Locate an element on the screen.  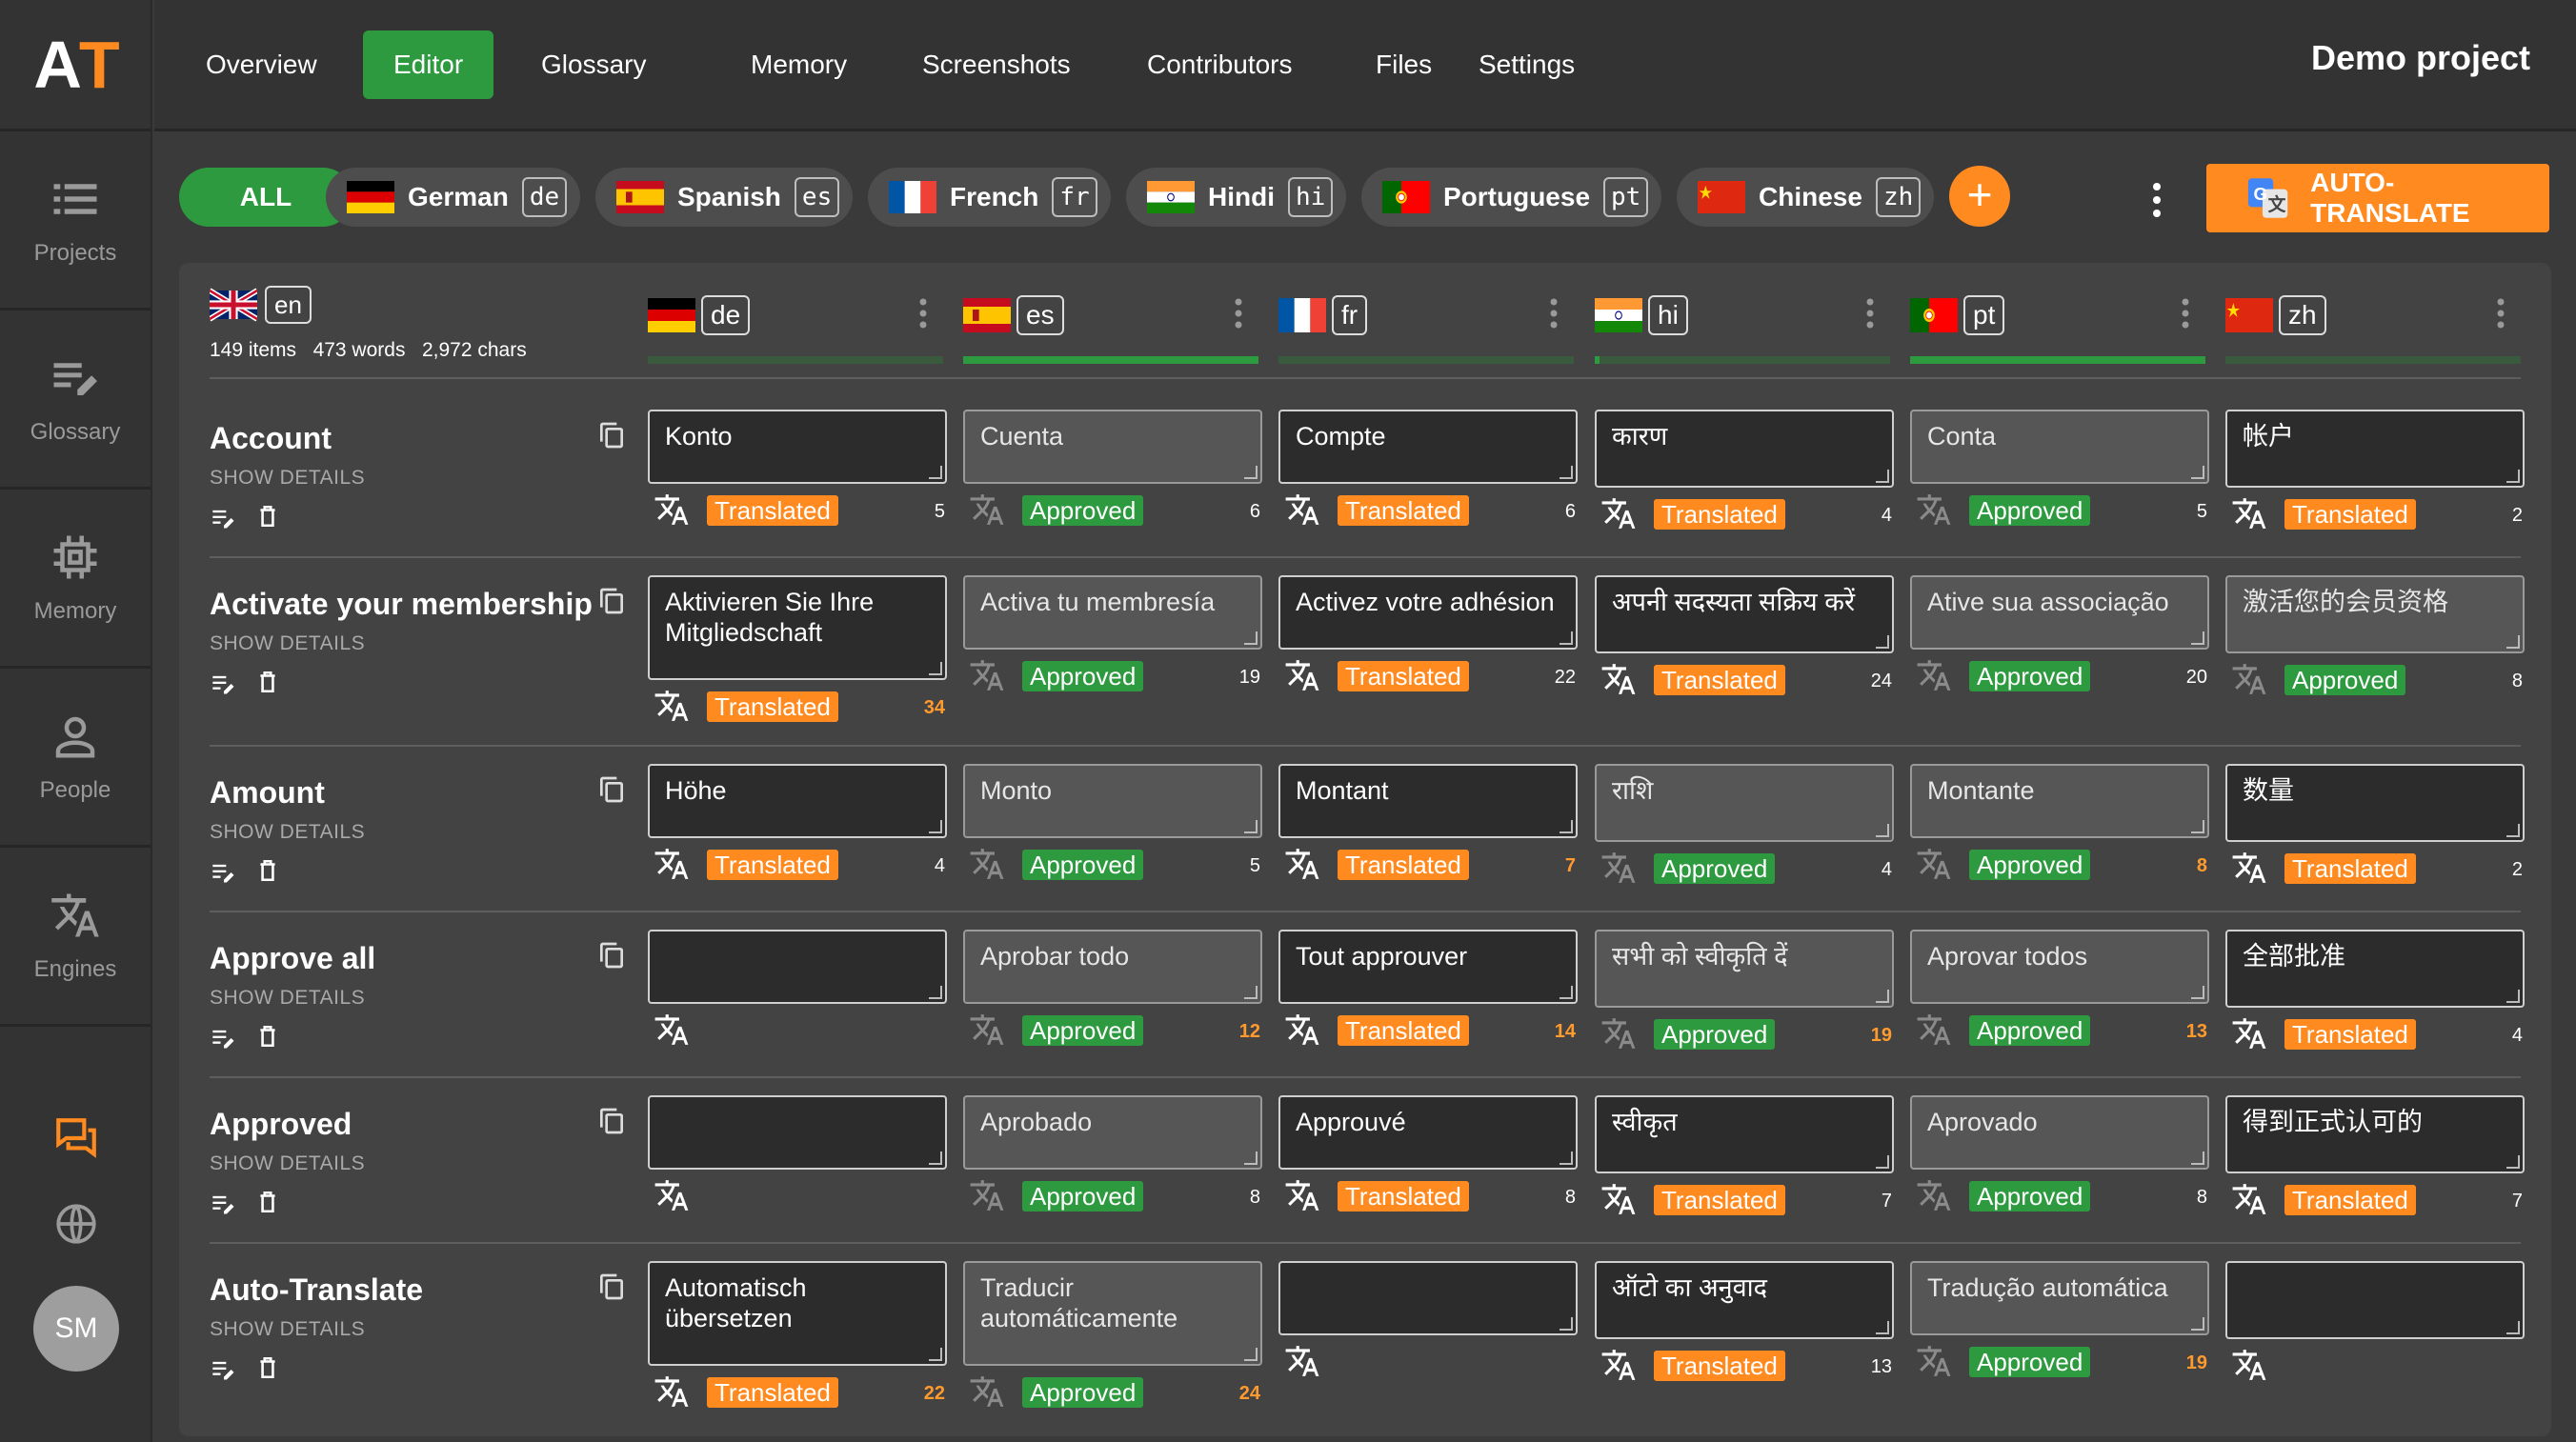
nav-overview: Overview is located at coordinates (262, 64).